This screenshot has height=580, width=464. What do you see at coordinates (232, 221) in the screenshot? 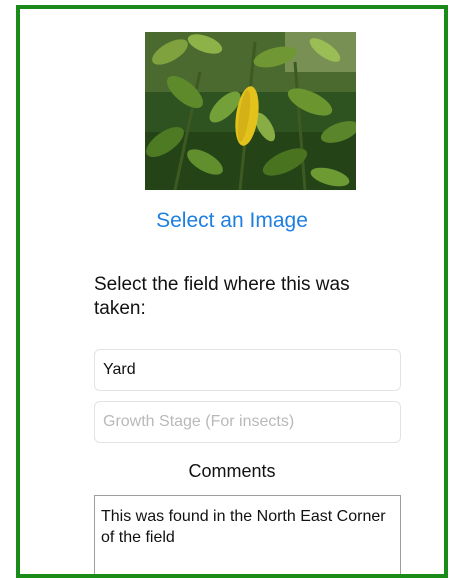
I see `select-image-button: Select an Image` at bounding box center [232, 221].